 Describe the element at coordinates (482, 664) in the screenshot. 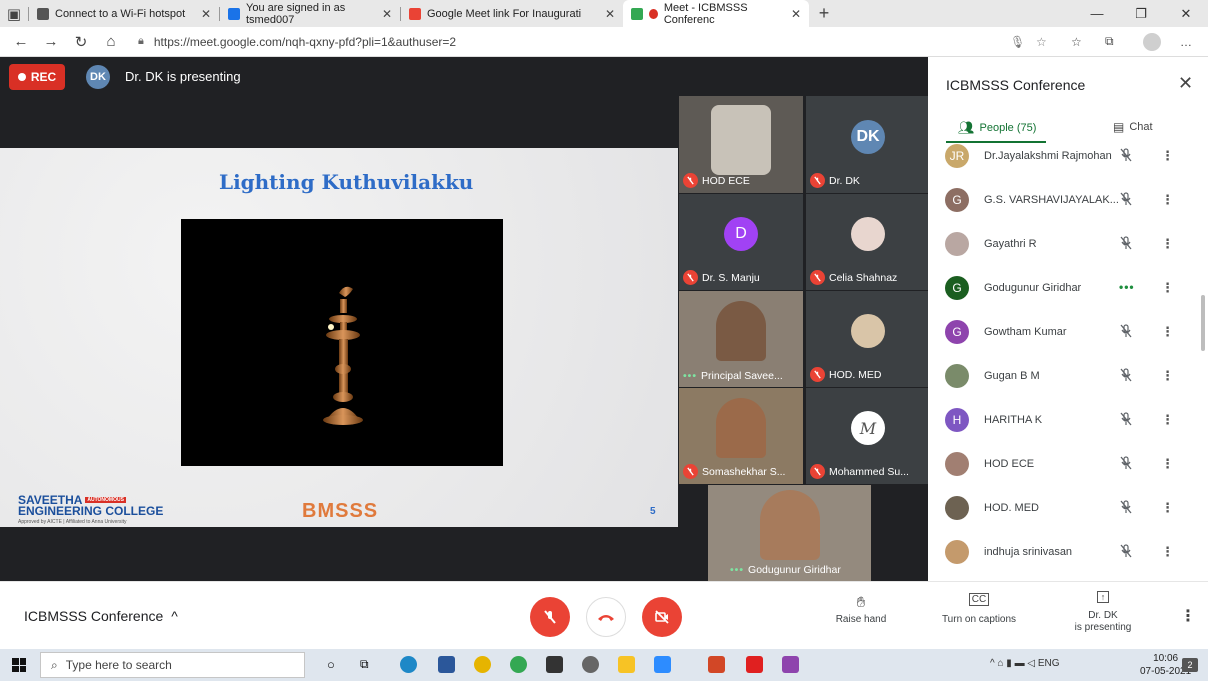

I see `chrome-icon` at that location.